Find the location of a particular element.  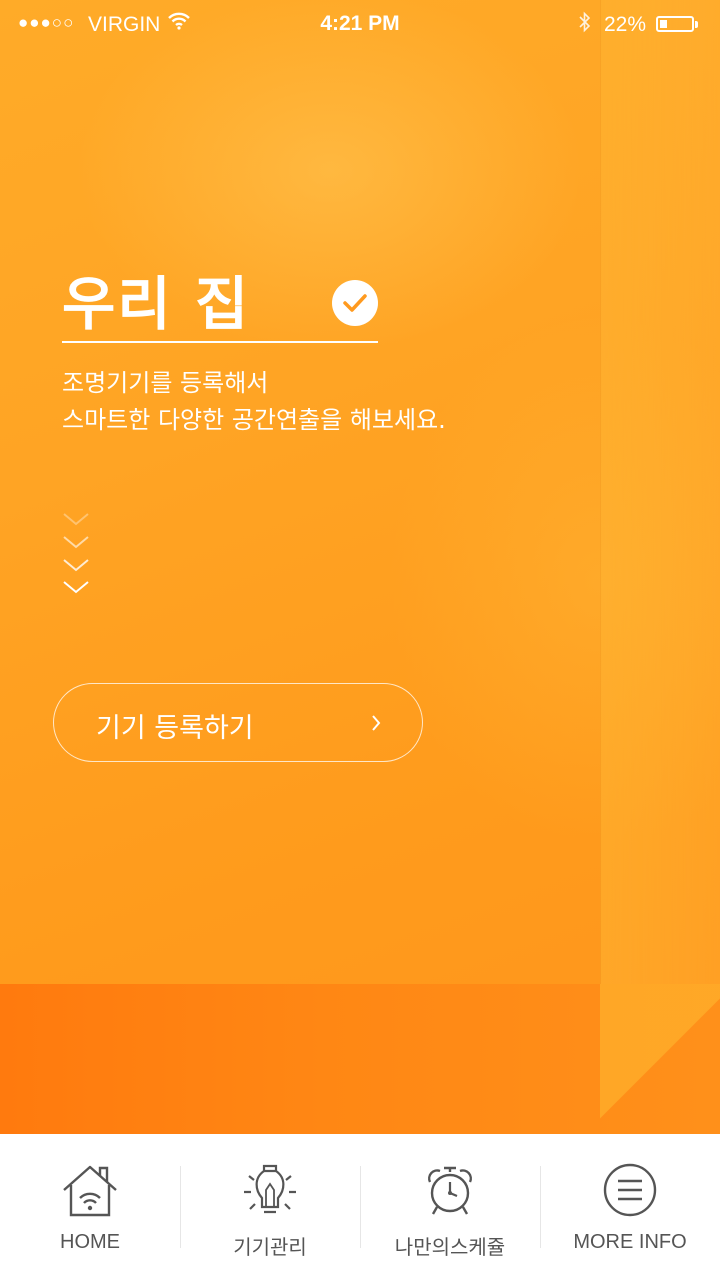

register-device-button: 기기 등록하기 is located at coordinates (238, 722).